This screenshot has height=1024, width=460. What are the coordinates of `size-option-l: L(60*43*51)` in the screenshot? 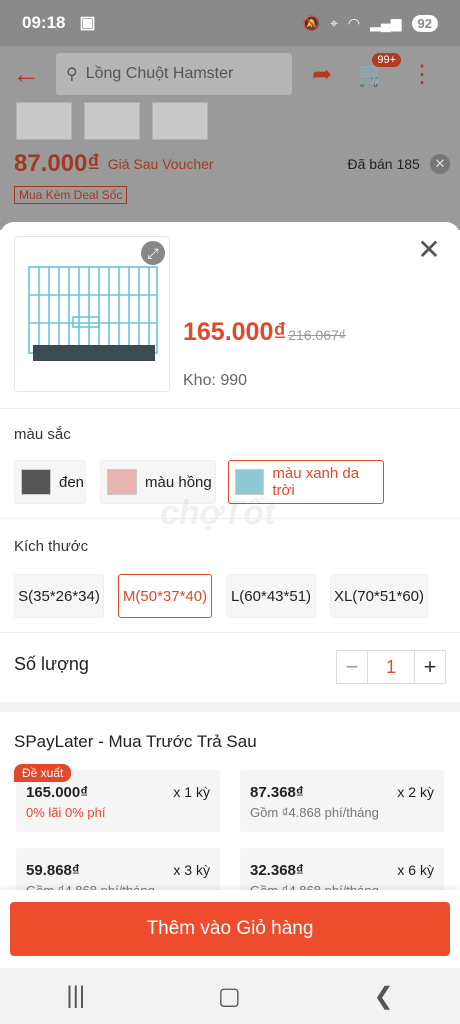 It's located at (271, 596).